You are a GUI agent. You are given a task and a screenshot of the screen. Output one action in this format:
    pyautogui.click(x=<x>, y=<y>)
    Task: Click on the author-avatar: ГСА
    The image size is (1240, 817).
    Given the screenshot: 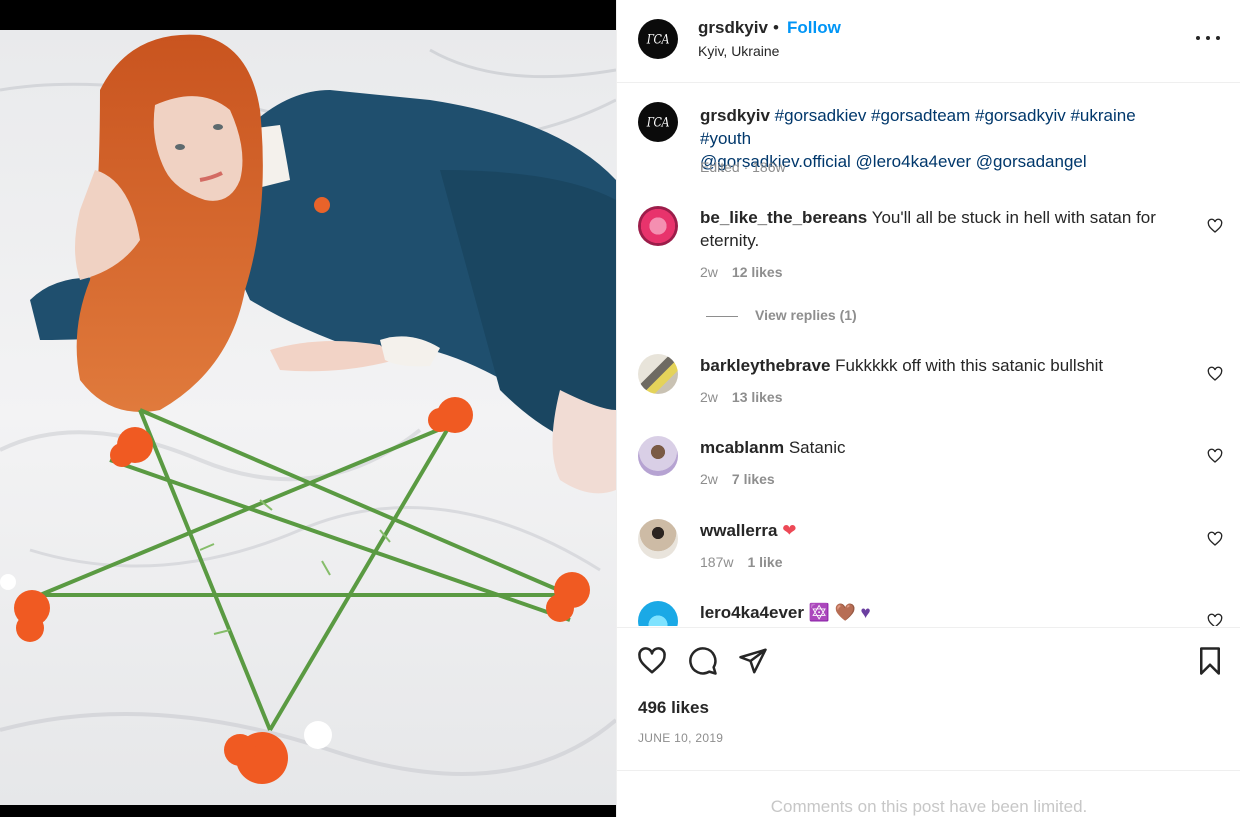 What is the action you would take?
    pyautogui.click(x=658, y=39)
    